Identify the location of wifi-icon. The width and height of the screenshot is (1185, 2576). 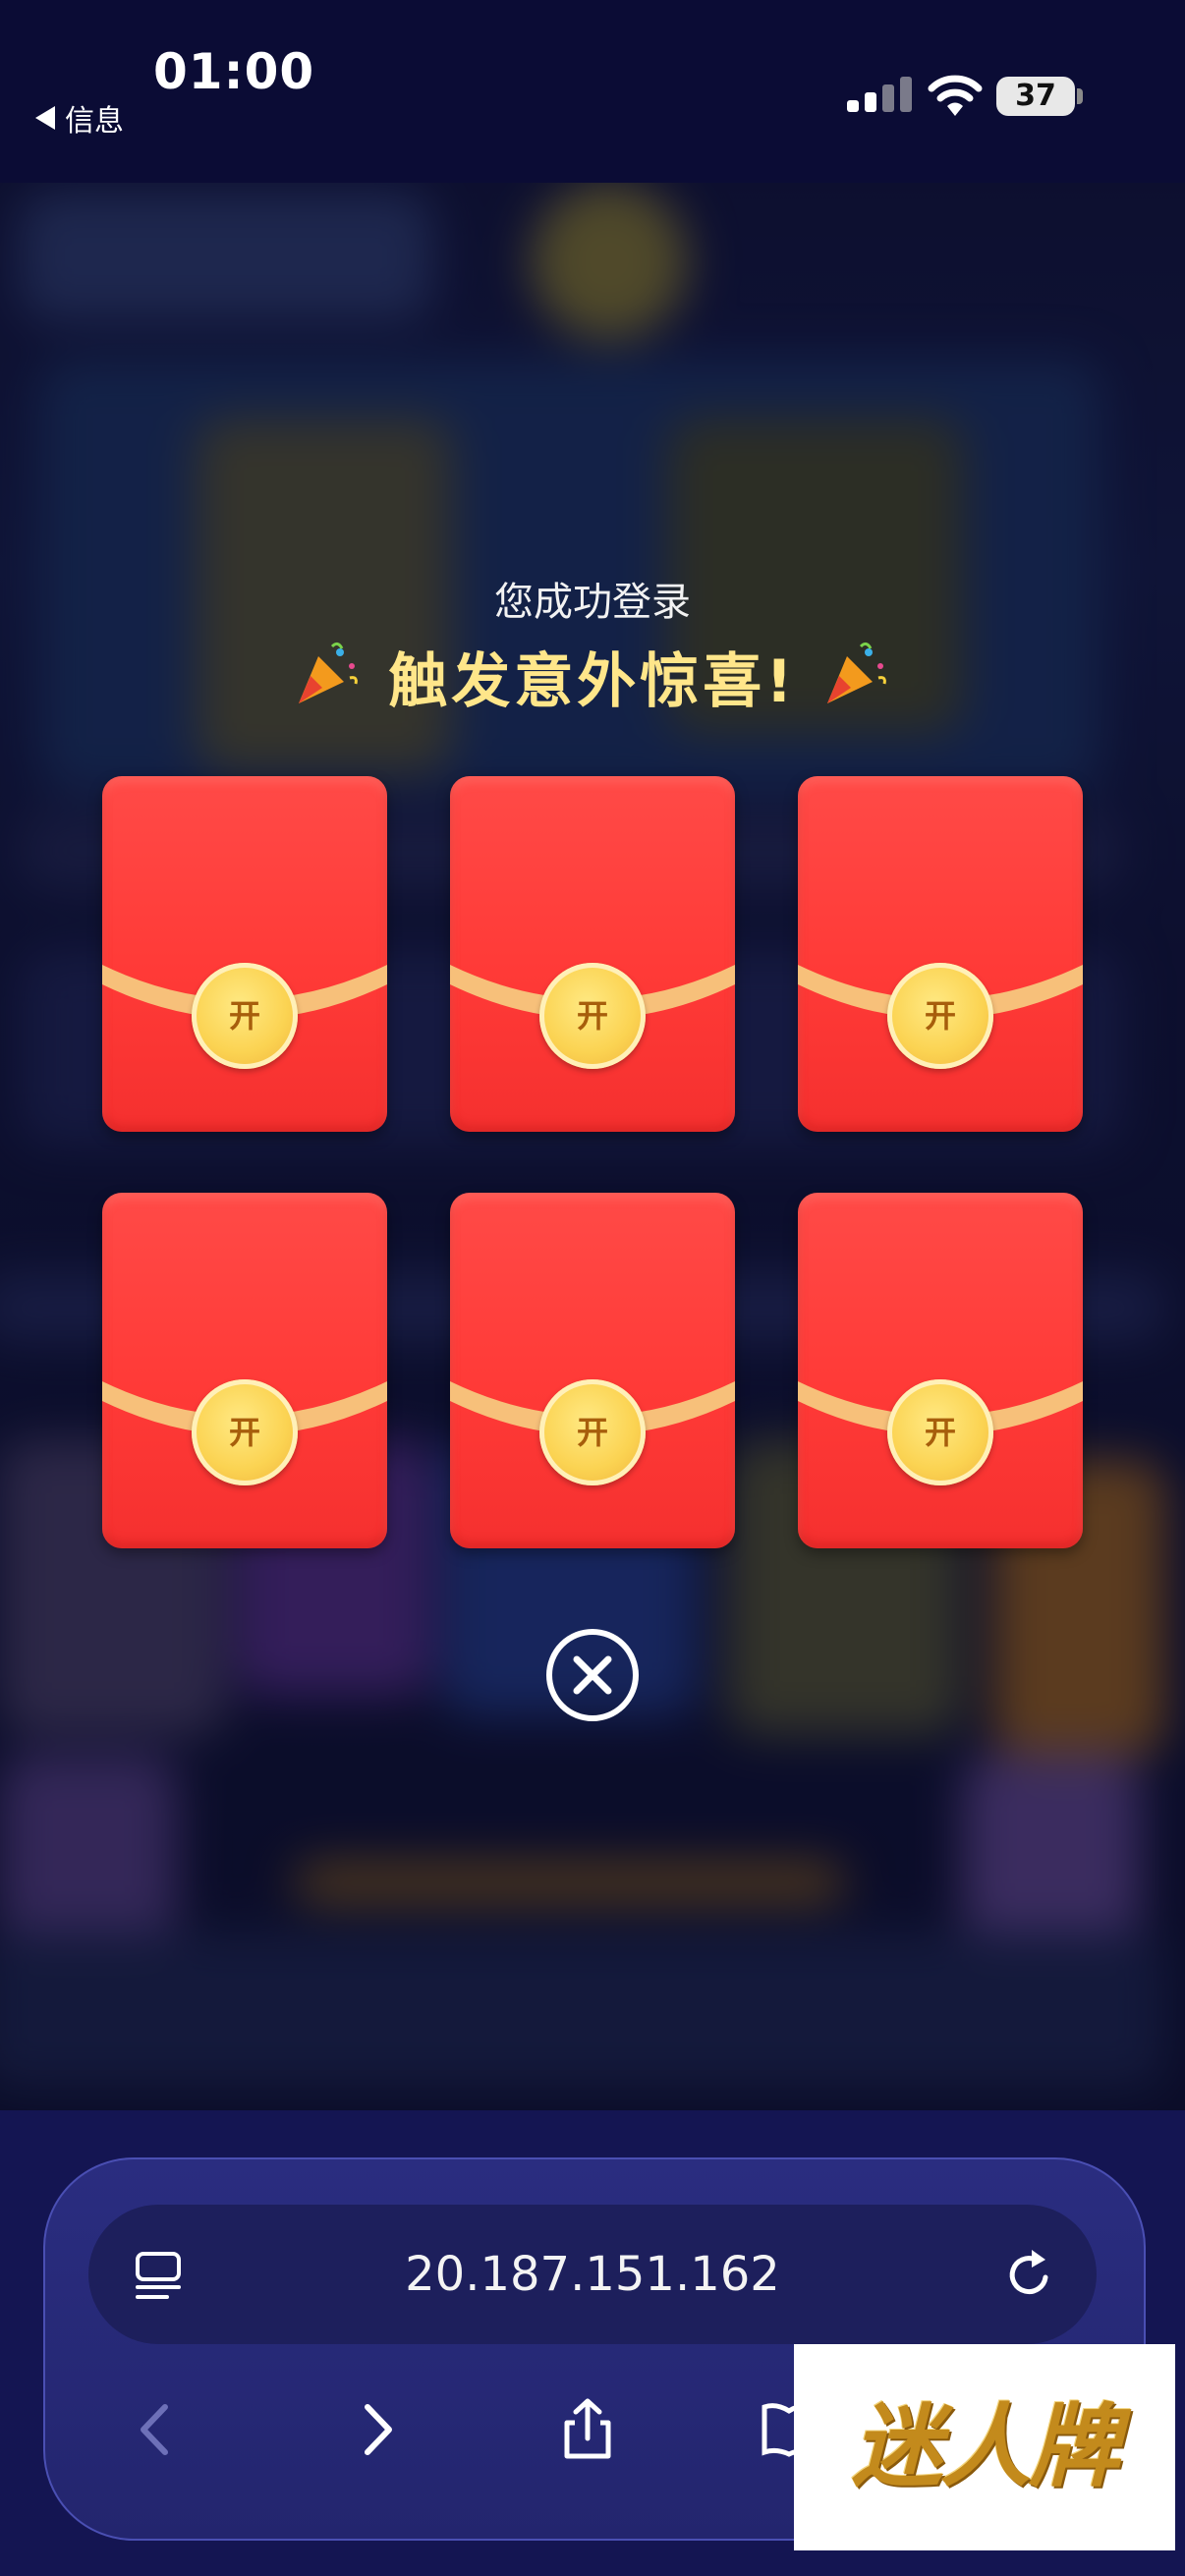
(956, 95).